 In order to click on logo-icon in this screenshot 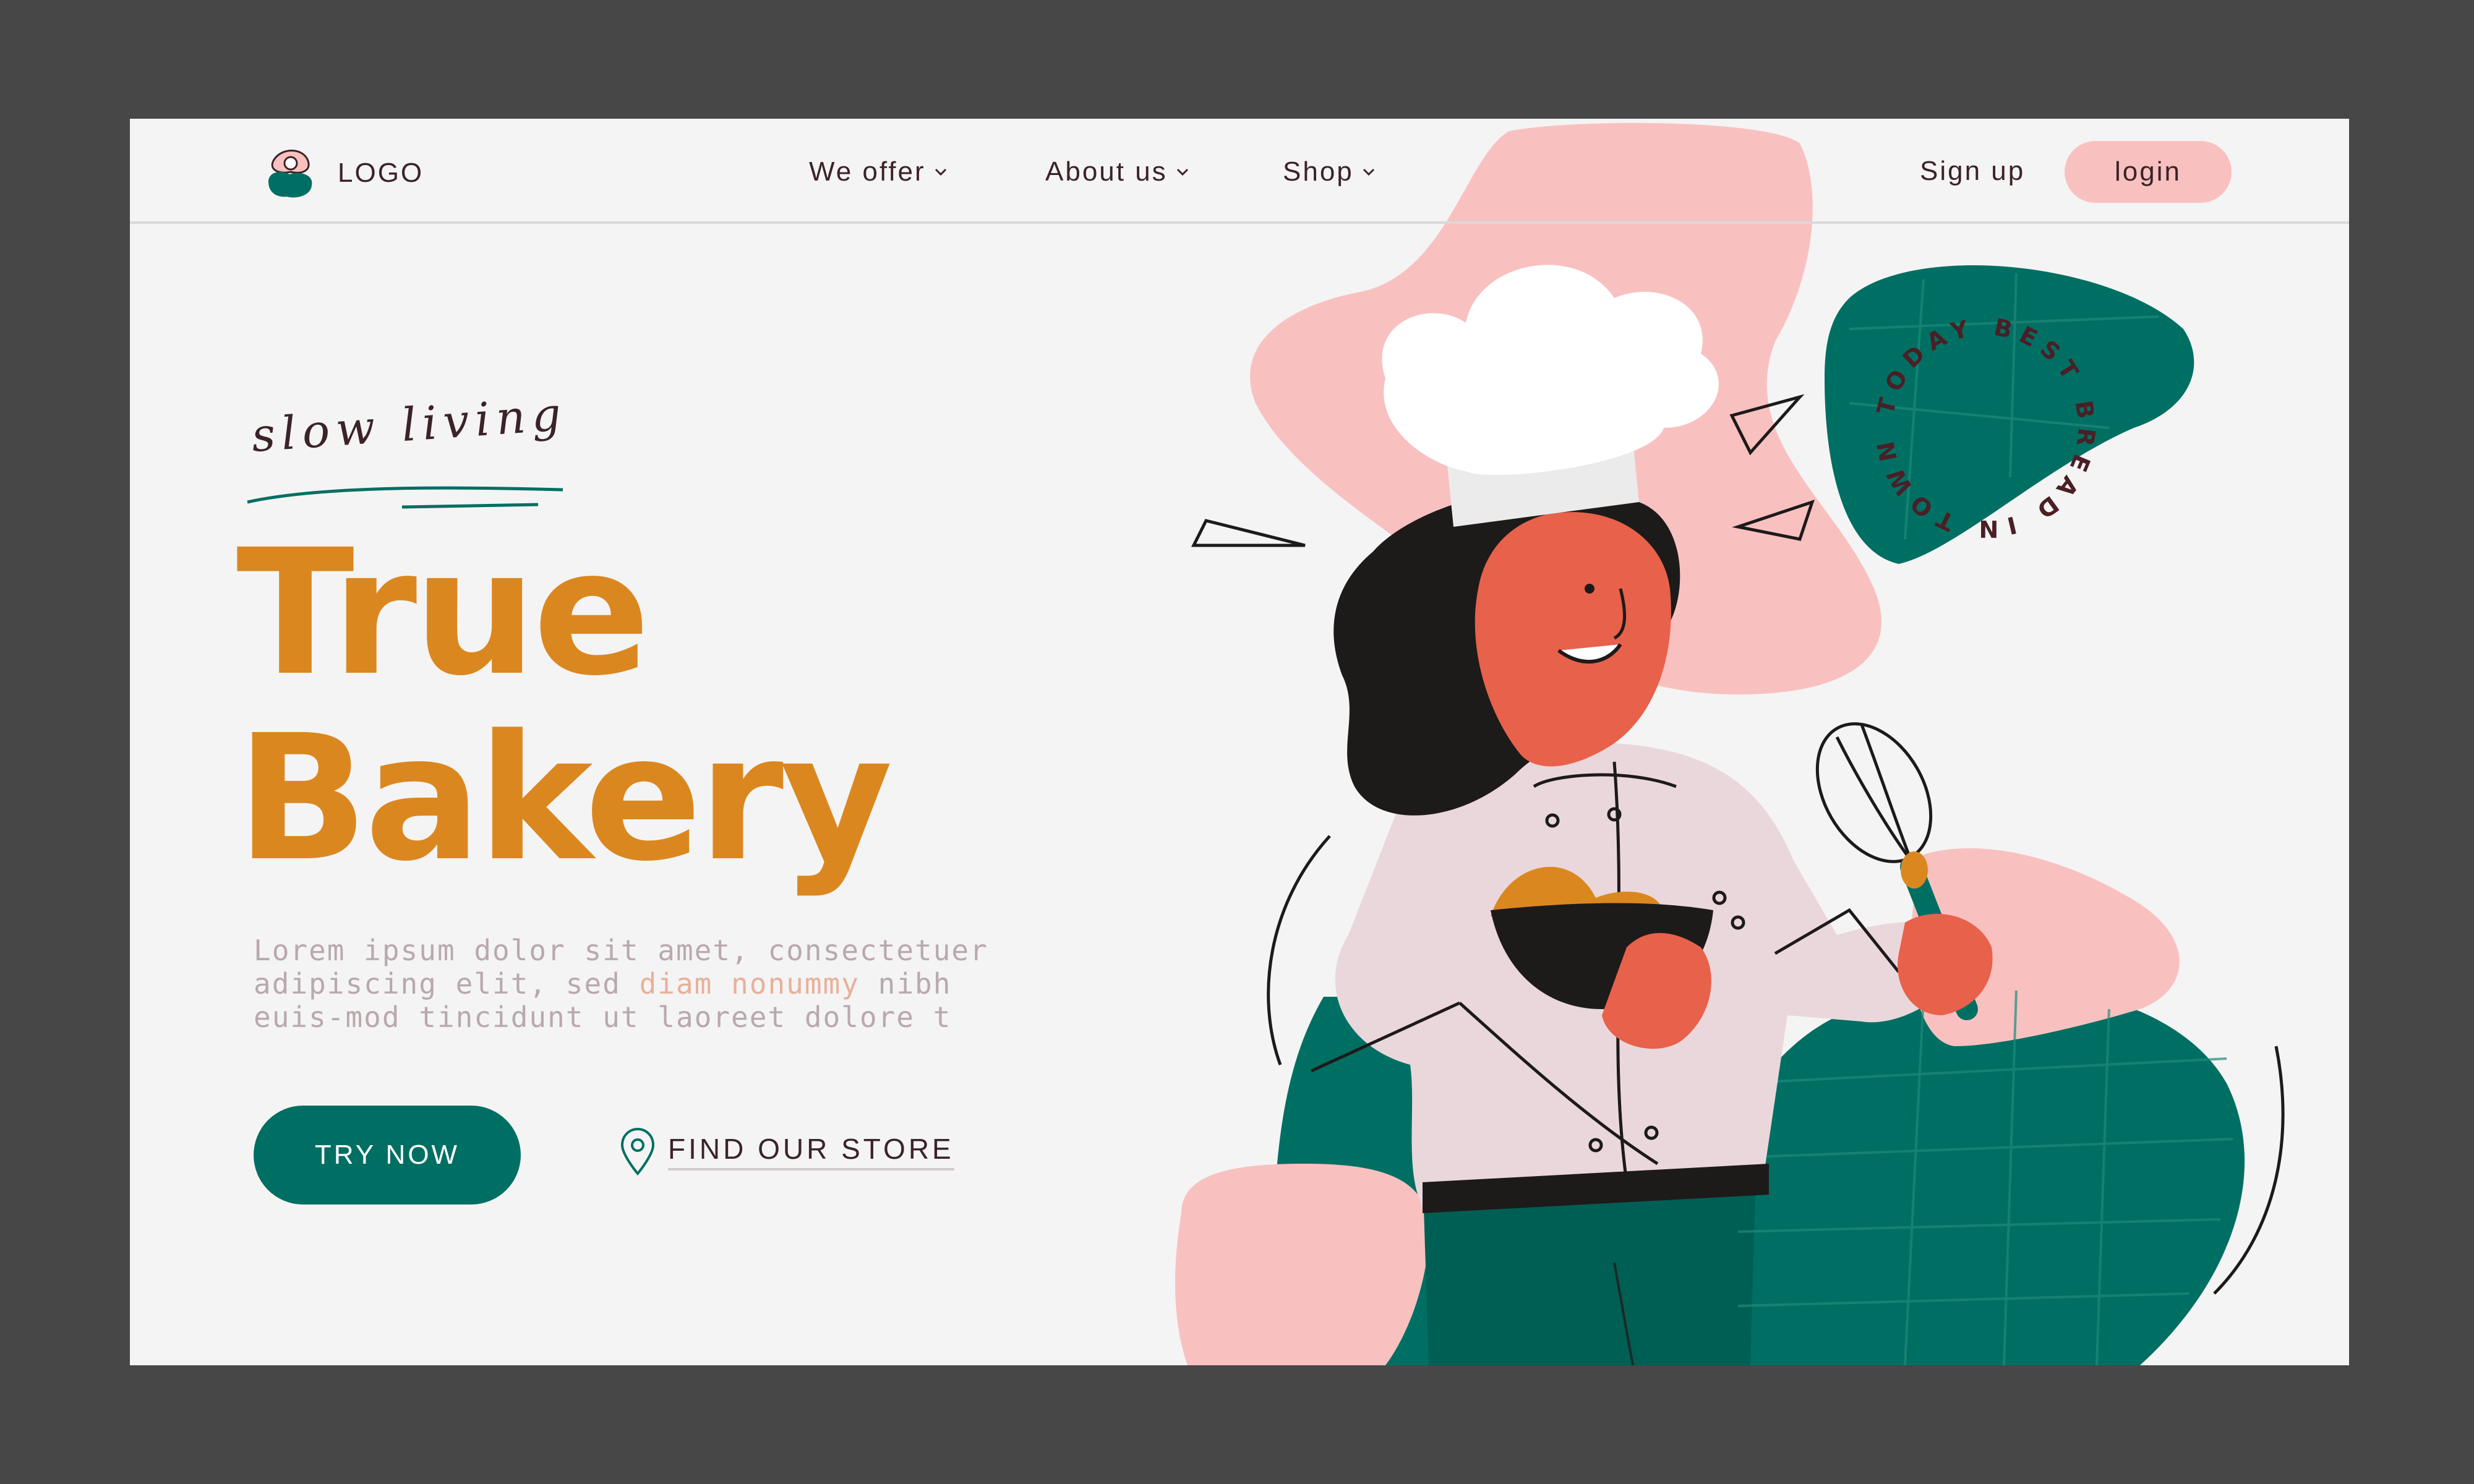, I will do `click(290, 174)`.